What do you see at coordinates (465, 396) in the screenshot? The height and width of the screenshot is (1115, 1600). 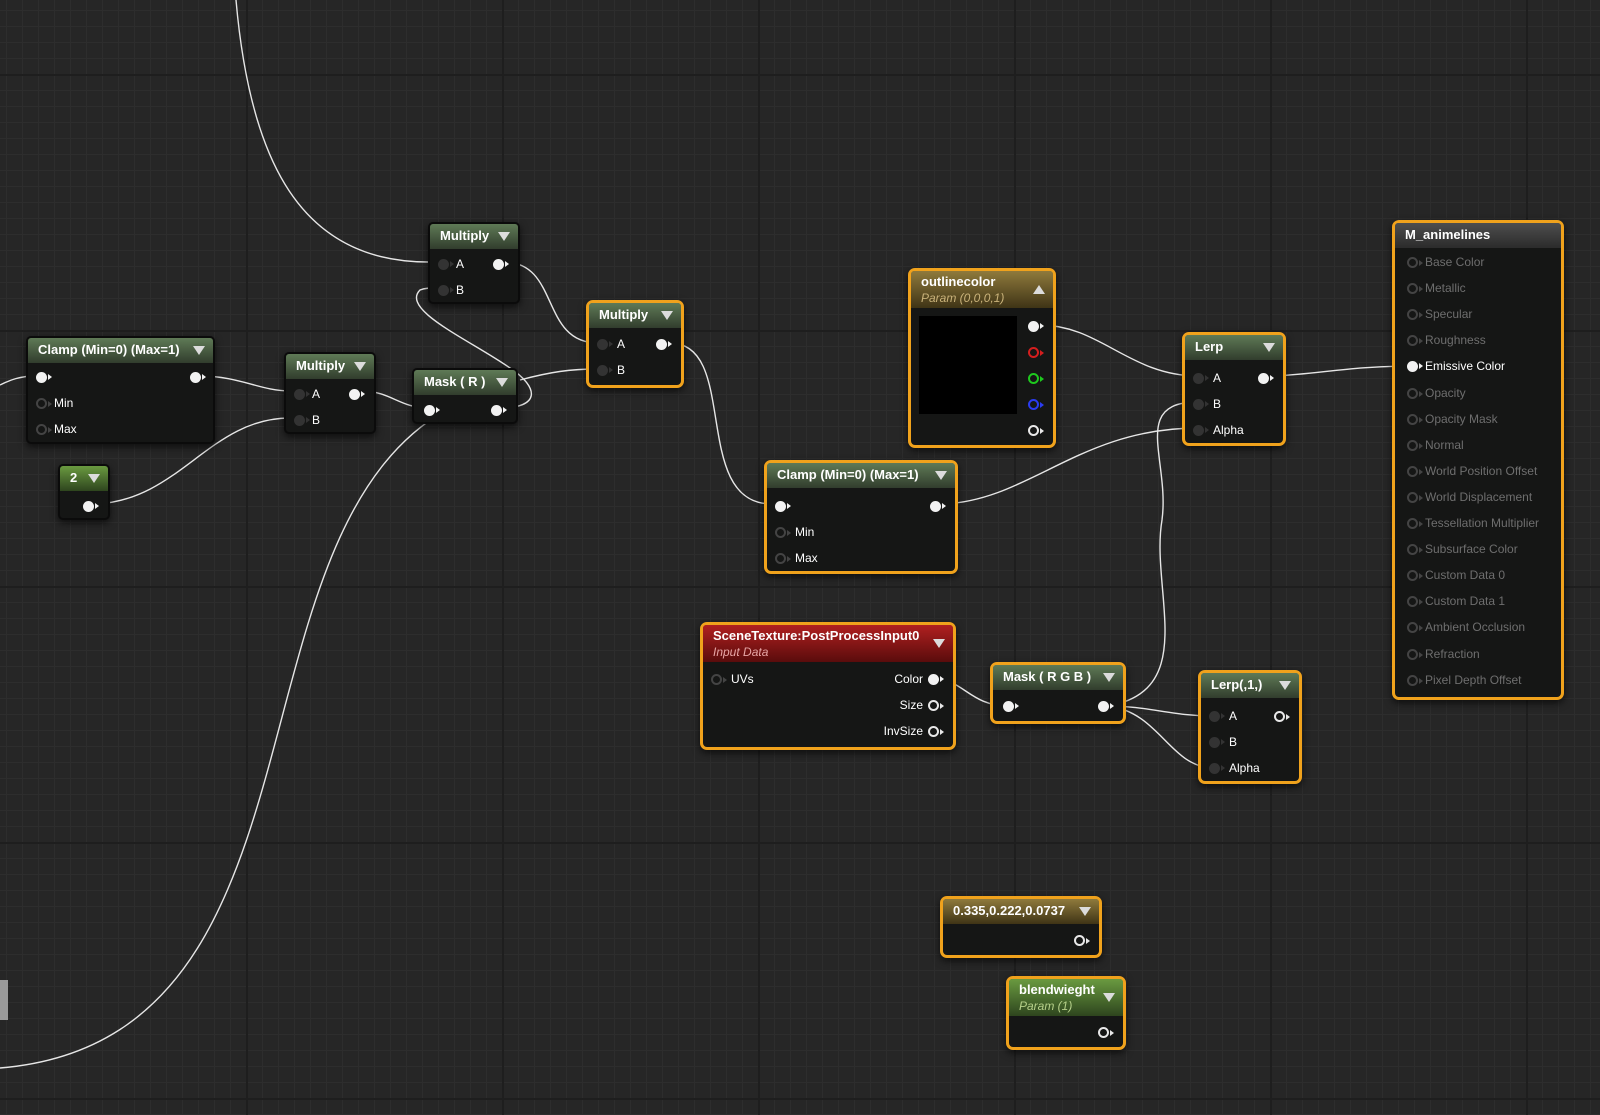 I see `mask-r-node: Mask ( R )` at bounding box center [465, 396].